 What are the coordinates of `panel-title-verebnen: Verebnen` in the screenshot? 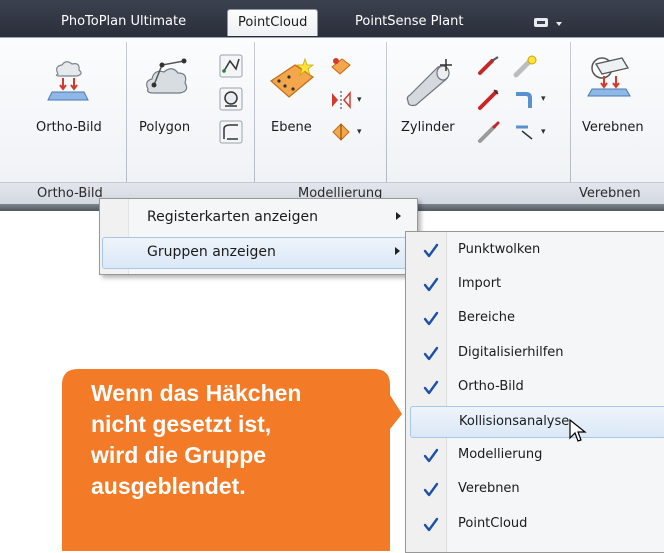 It's located at (610, 193).